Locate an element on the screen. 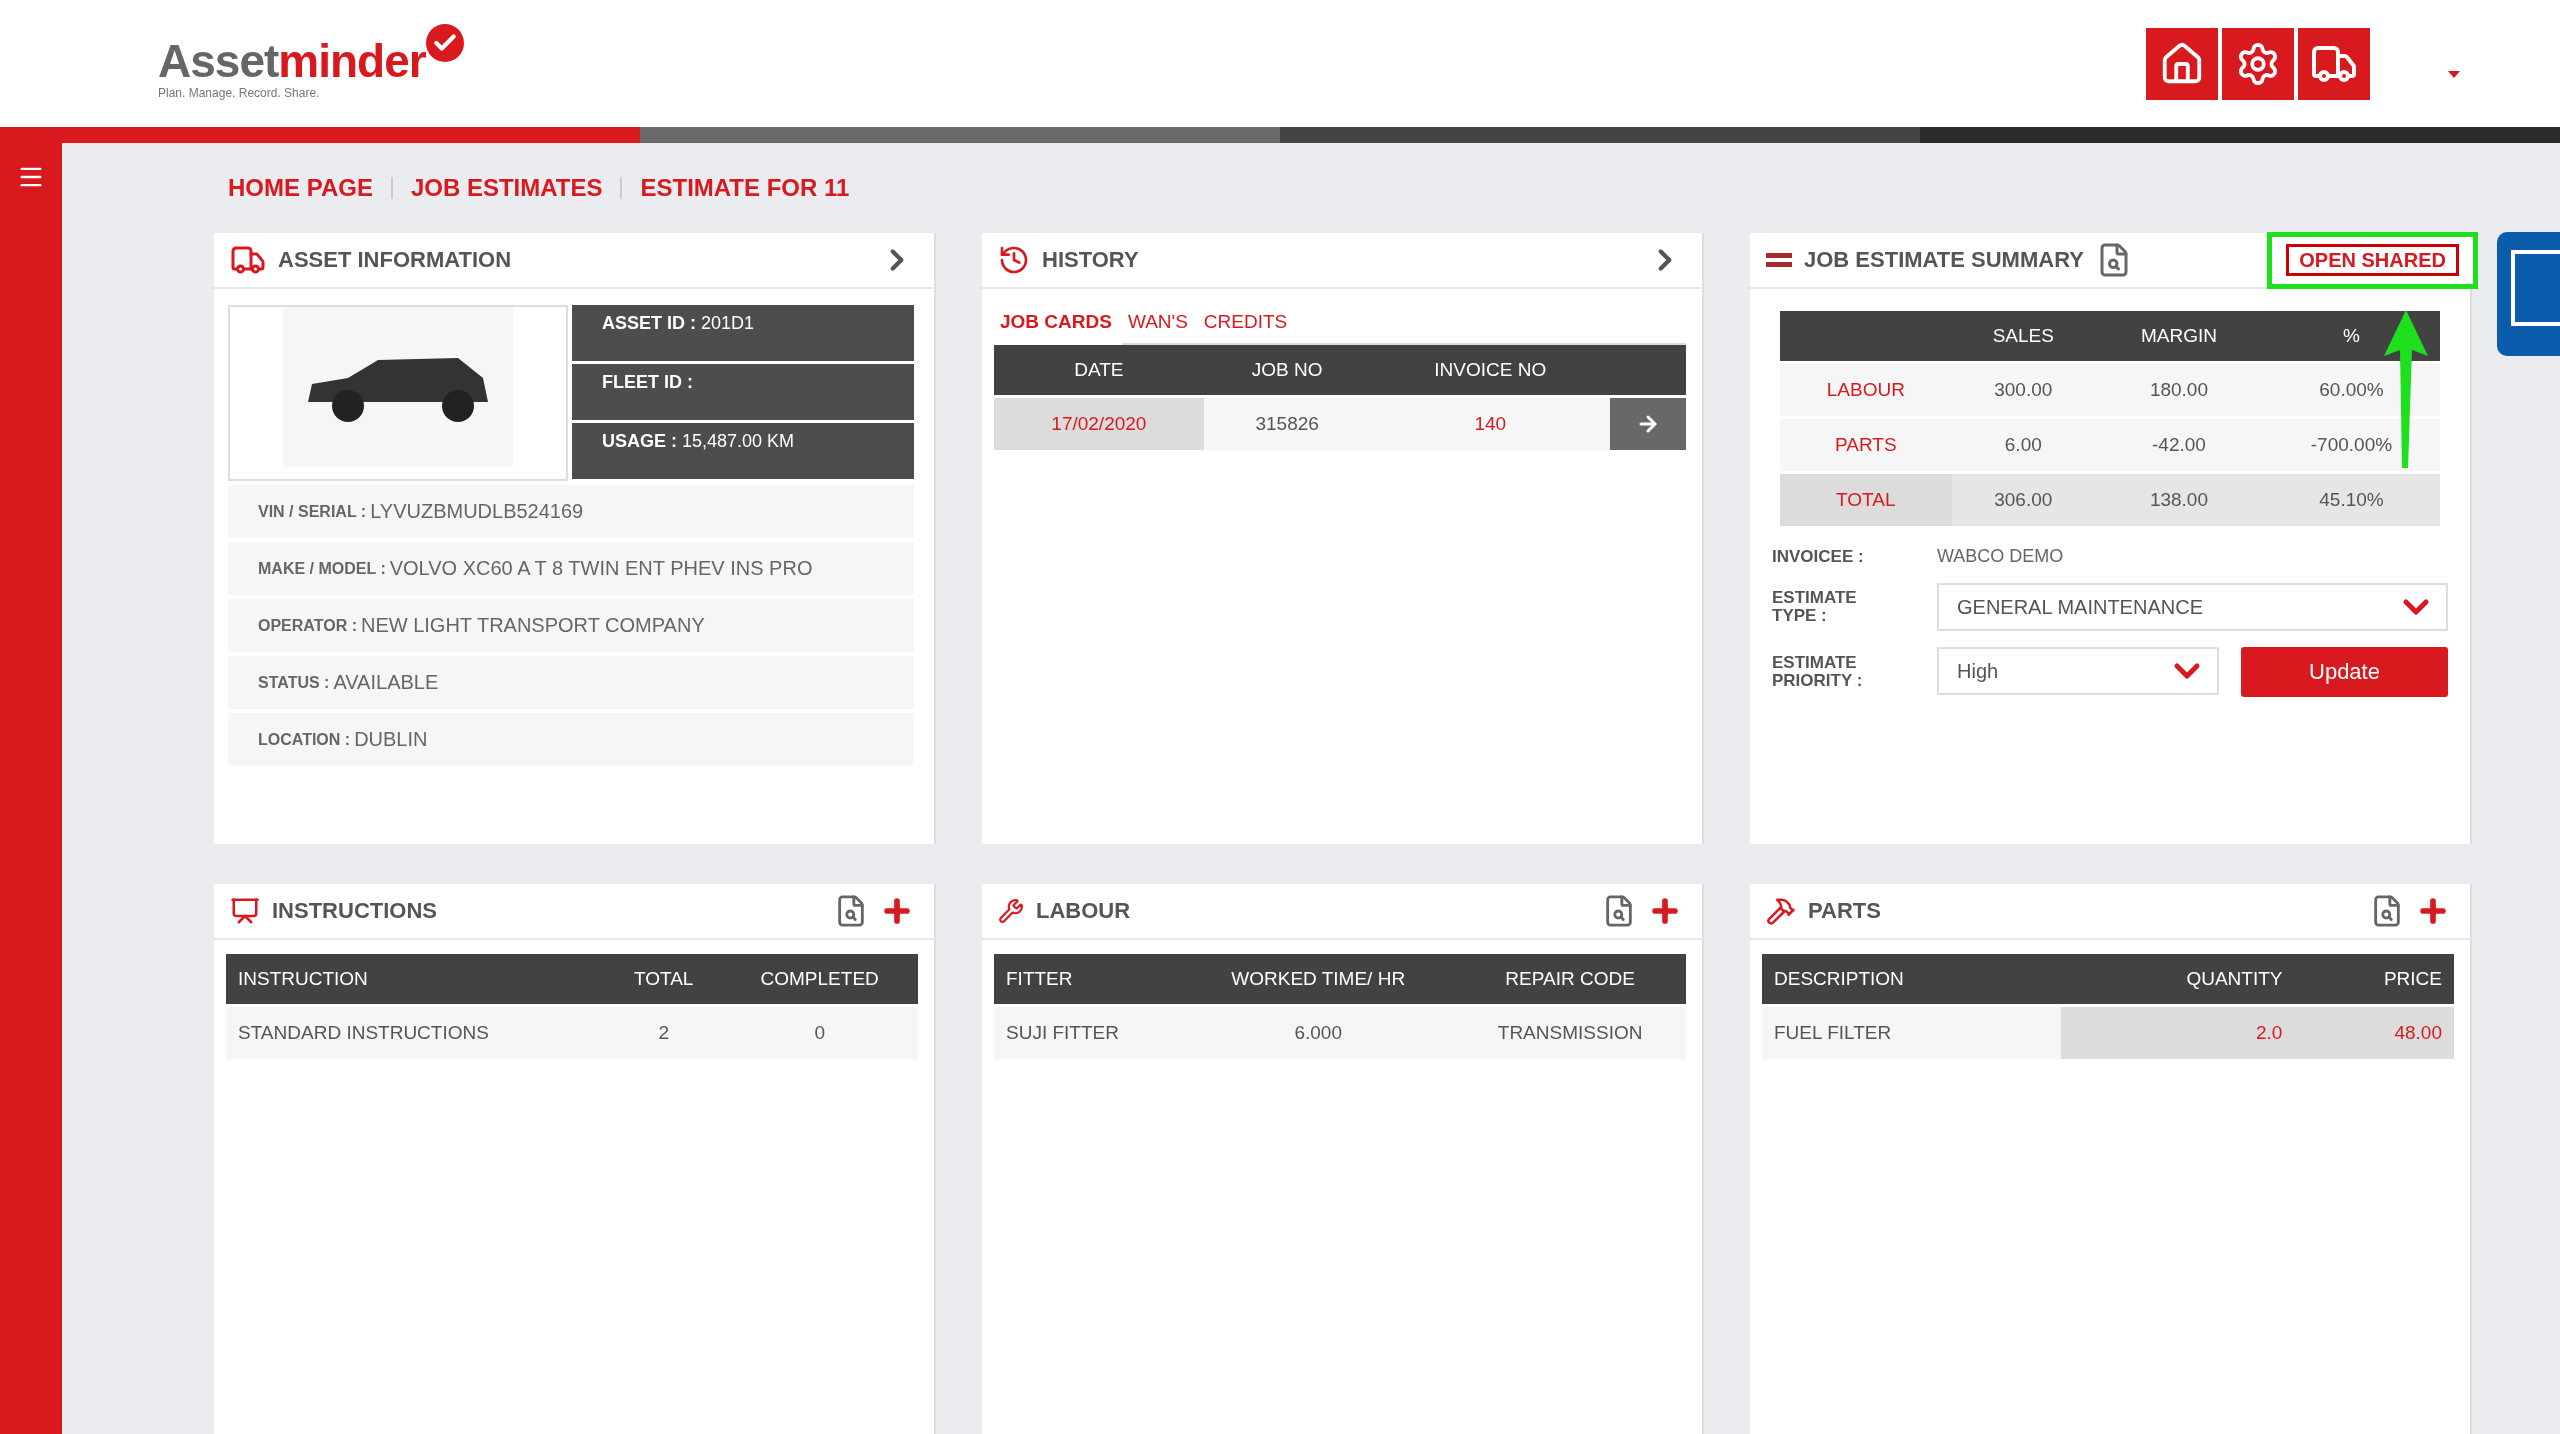  bars-icon is located at coordinates (1779, 260).